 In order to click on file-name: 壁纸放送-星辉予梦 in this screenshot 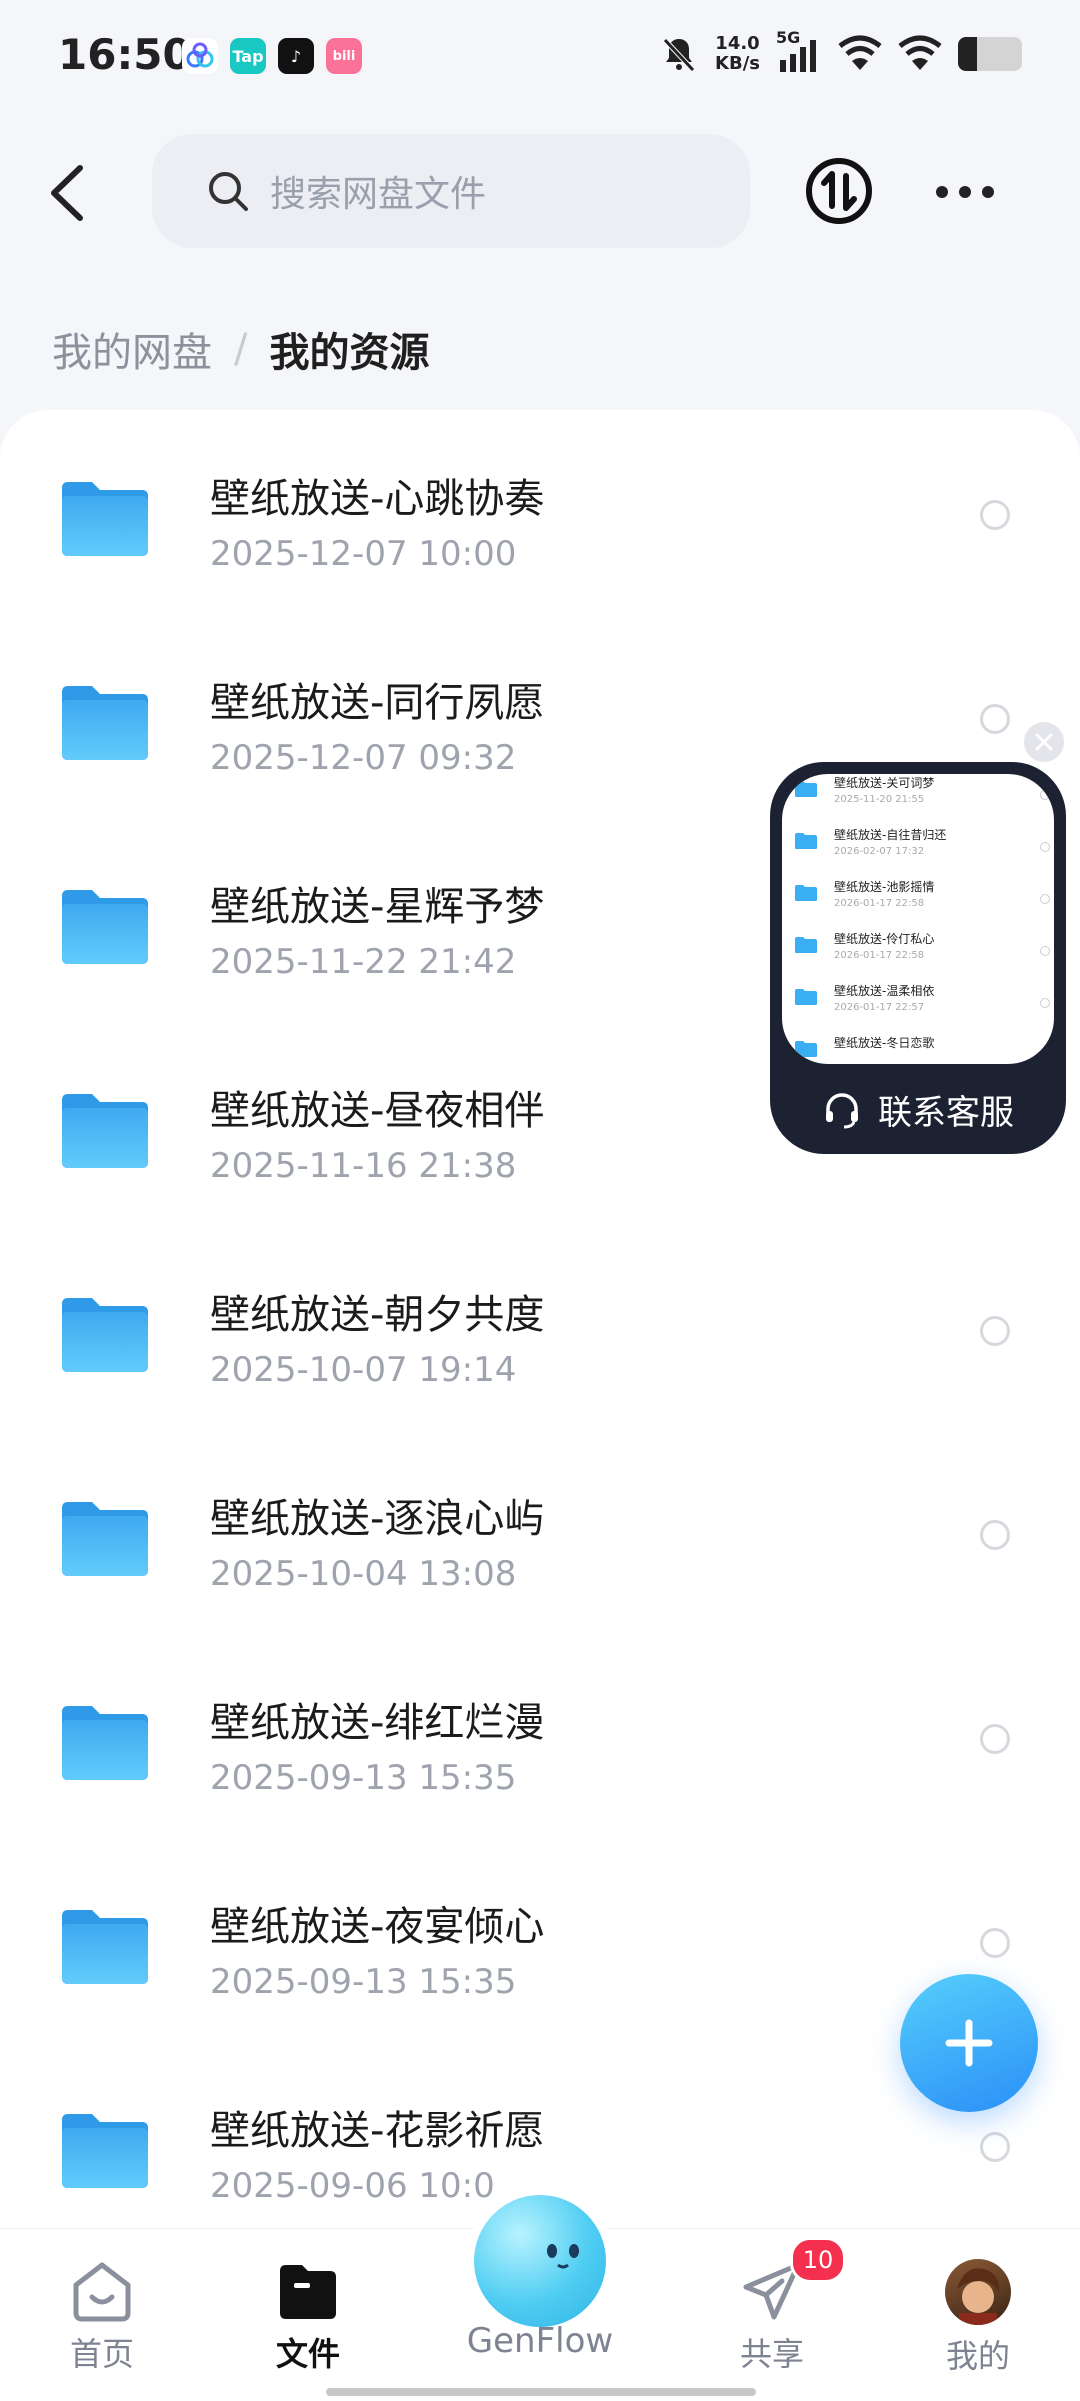, I will do `click(377, 907)`.